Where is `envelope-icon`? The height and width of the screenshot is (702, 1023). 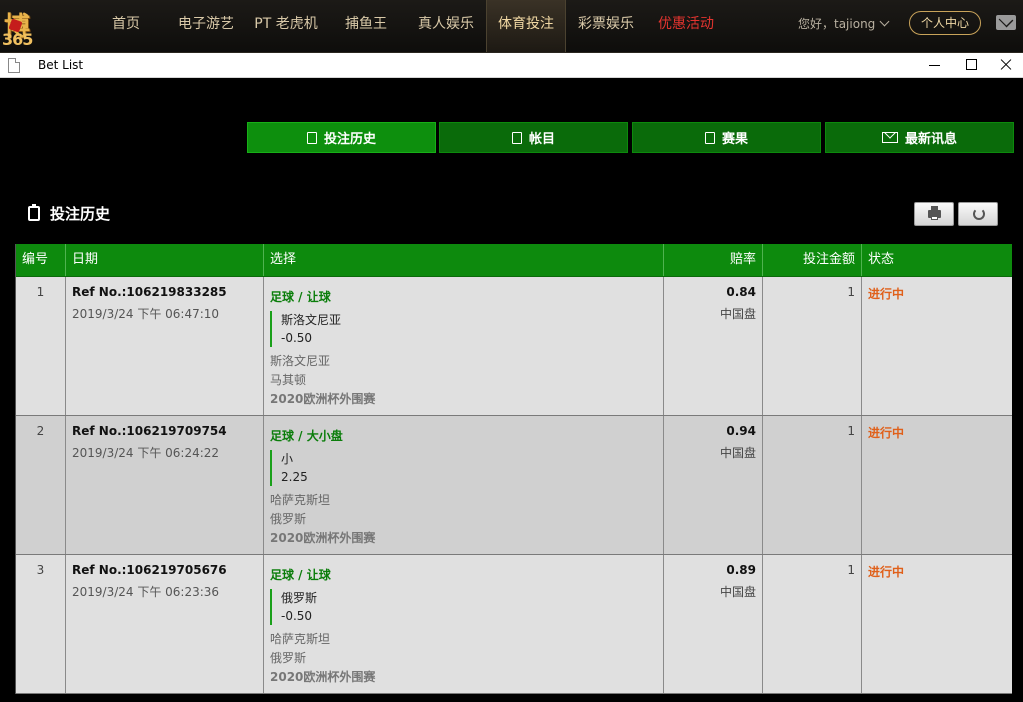 envelope-icon is located at coordinates (889, 137).